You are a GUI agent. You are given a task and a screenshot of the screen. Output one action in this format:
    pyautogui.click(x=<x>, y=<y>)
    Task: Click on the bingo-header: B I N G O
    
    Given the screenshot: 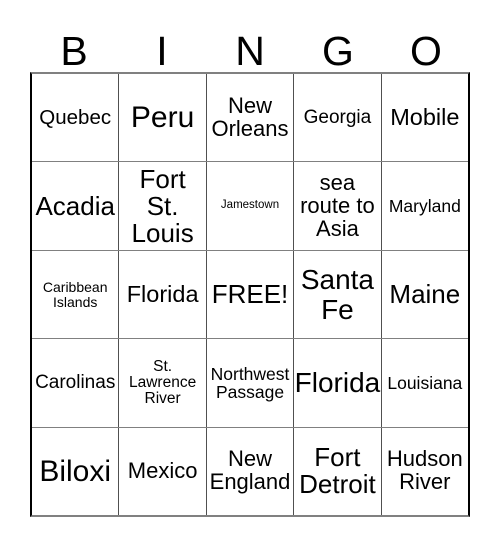 What is the action you would take?
    pyautogui.click(x=250, y=45)
    